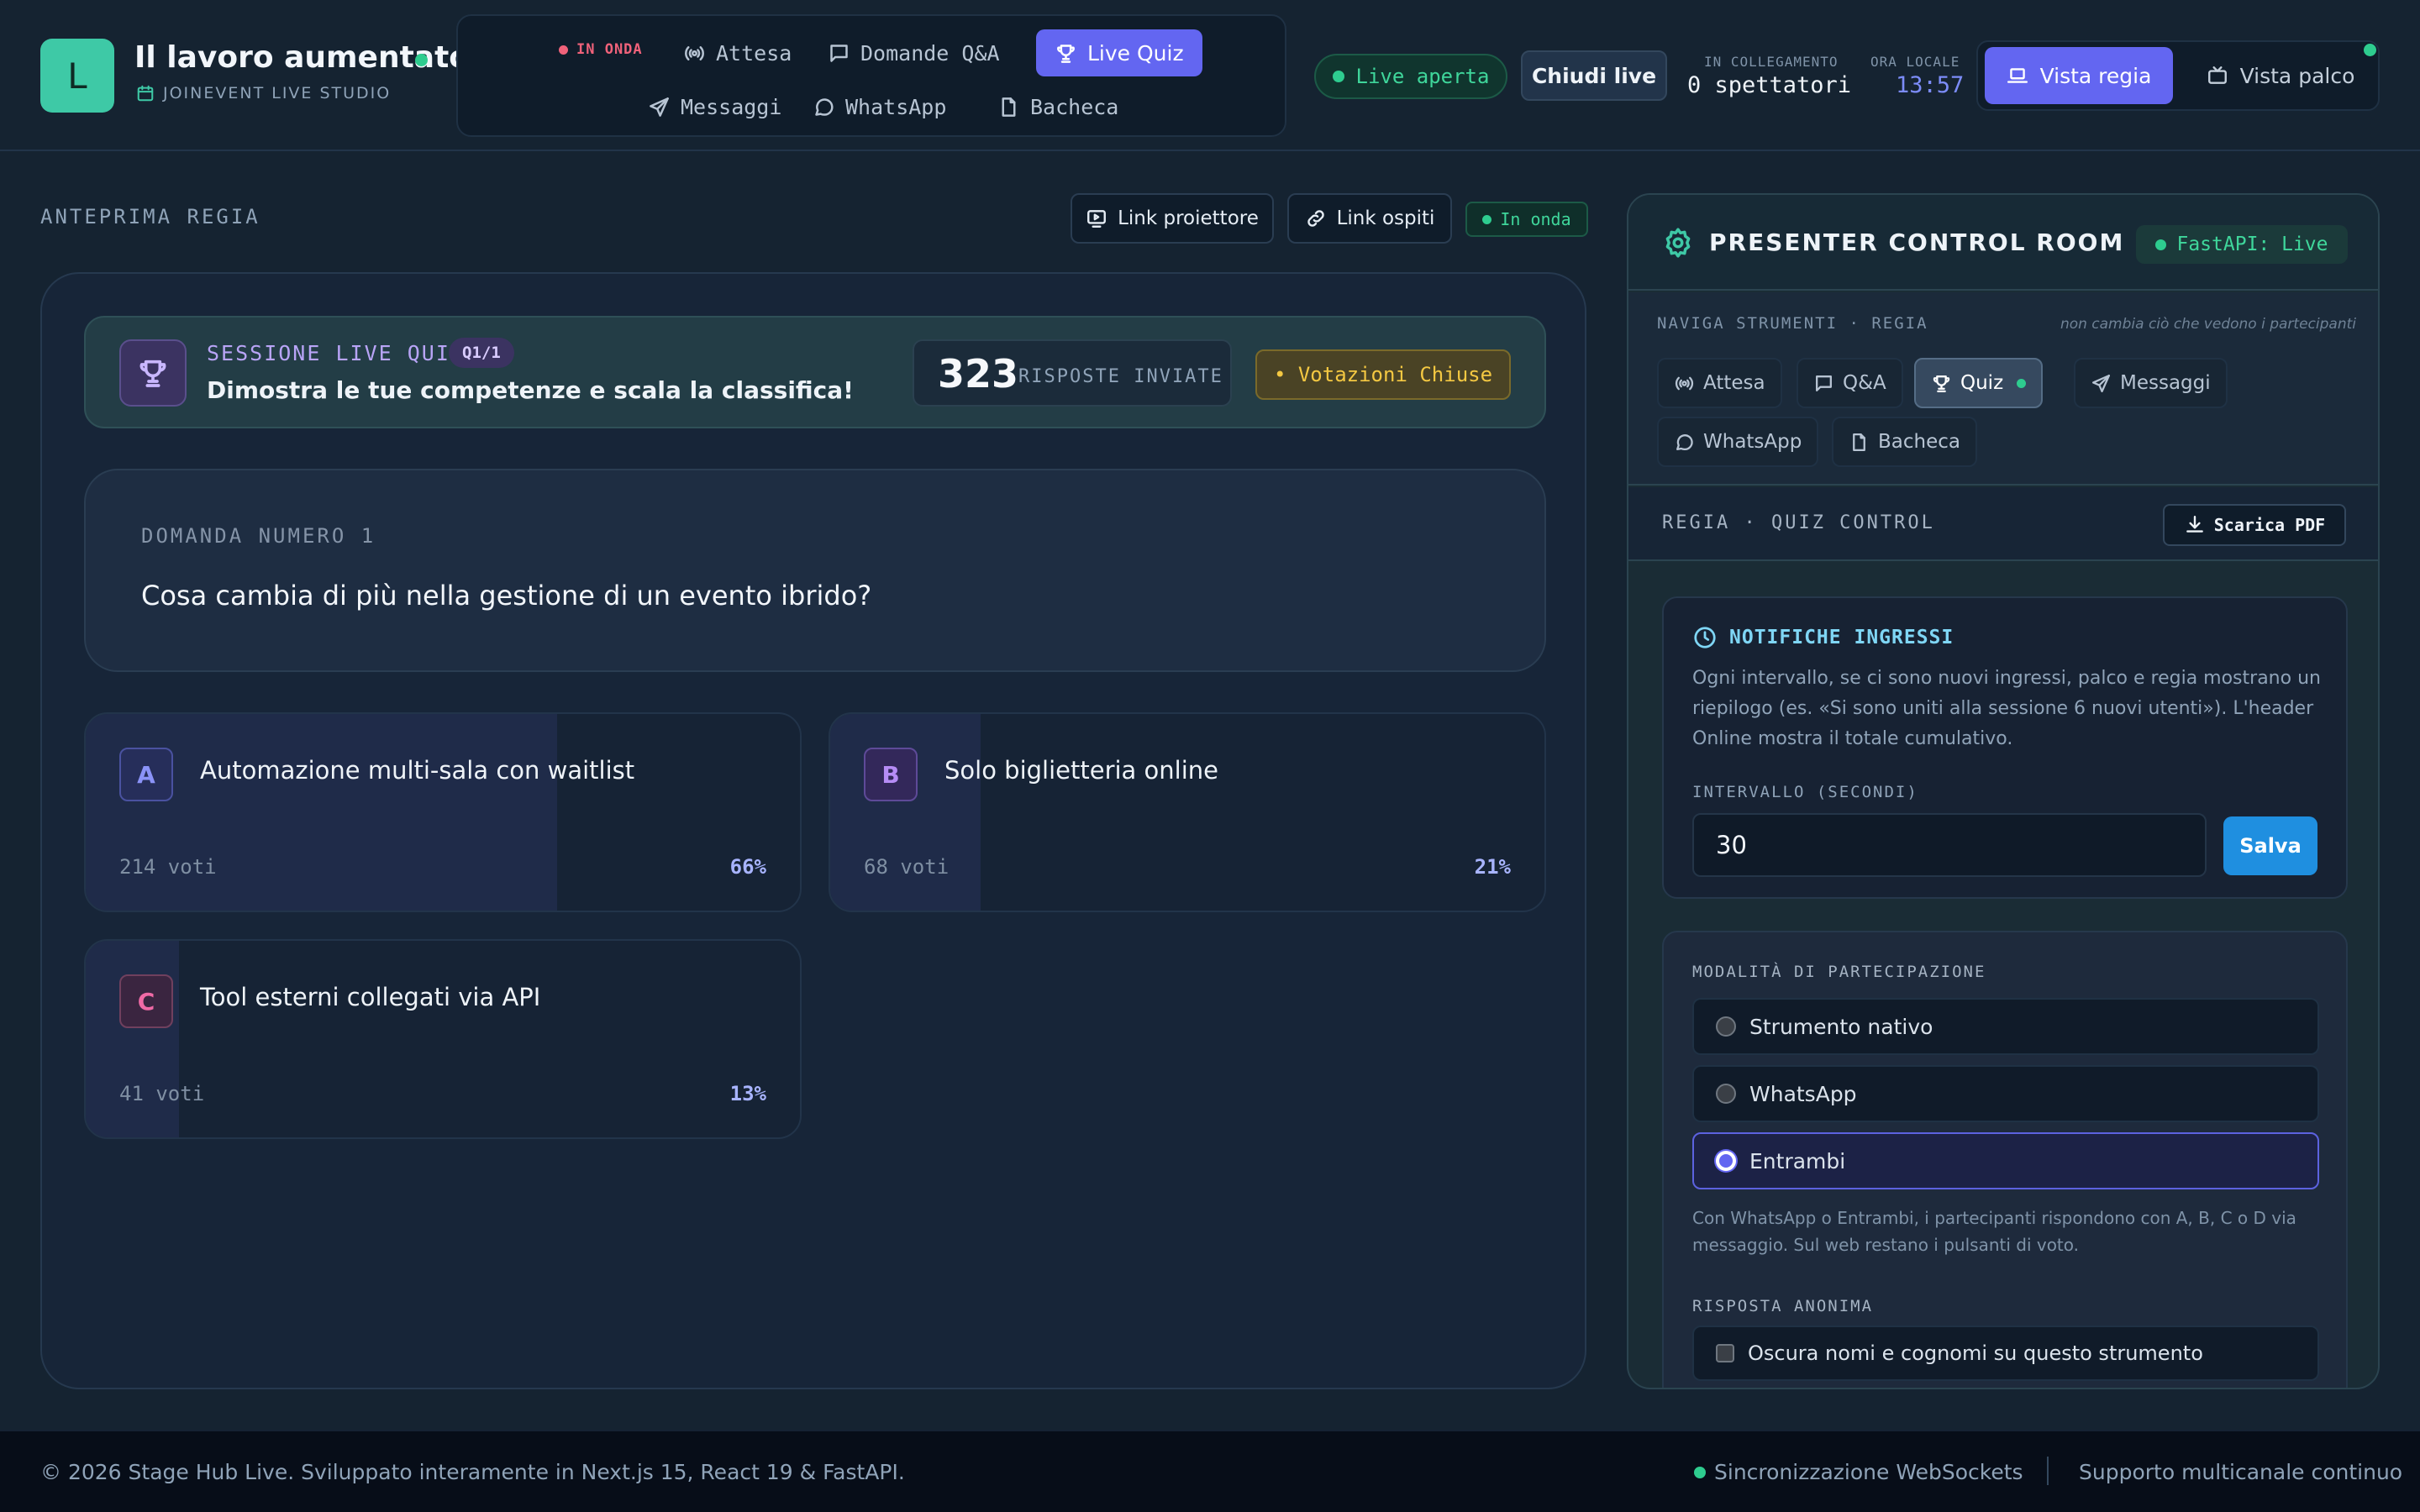 This screenshot has width=2420, height=1512. What do you see at coordinates (146, 93) in the screenshot?
I see `calendar-icon` at bounding box center [146, 93].